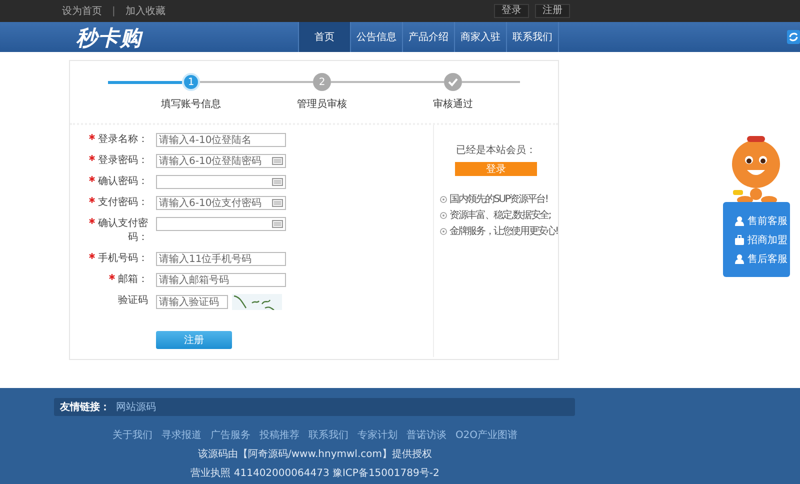  What do you see at coordinates (511, 11) in the screenshot?
I see `account-button: 登录` at bounding box center [511, 11].